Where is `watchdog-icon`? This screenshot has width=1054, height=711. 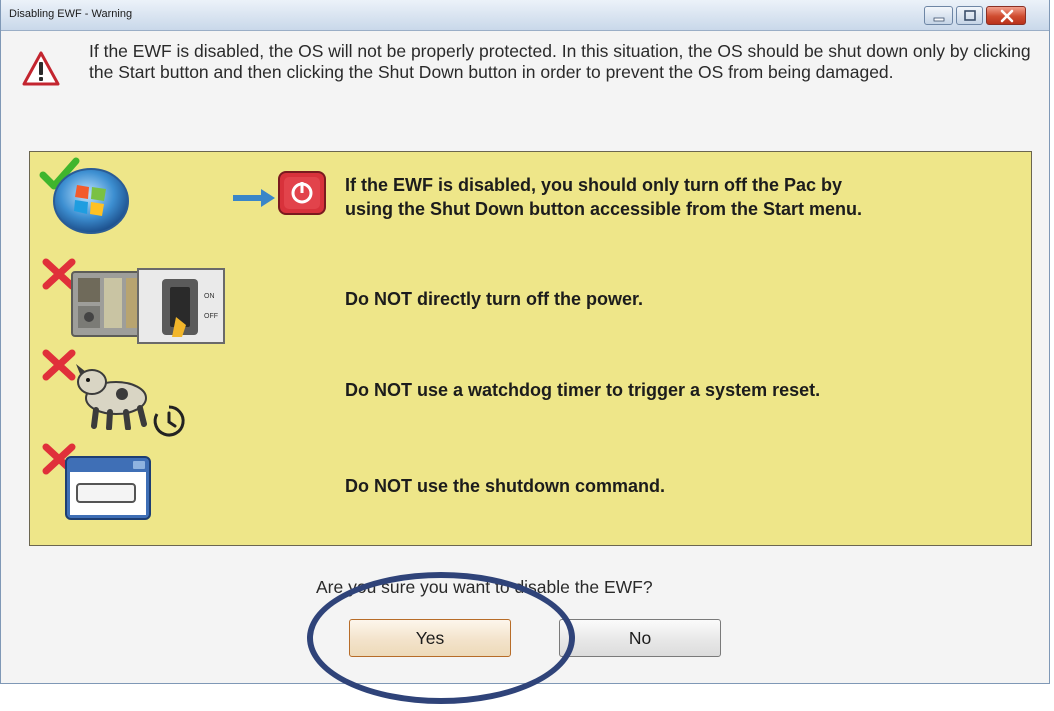
watchdog-icon is located at coordinates (111, 397).